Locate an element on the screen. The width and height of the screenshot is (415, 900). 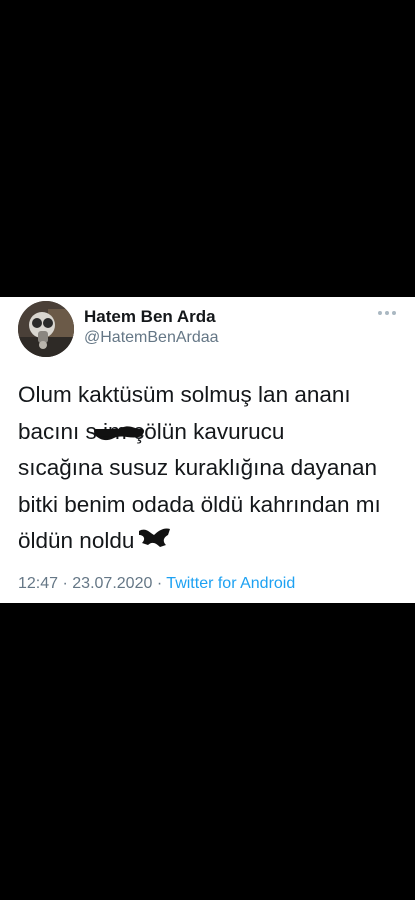
tweet-line: bacını s im çölün kavurucu is located at coordinates (151, 431).